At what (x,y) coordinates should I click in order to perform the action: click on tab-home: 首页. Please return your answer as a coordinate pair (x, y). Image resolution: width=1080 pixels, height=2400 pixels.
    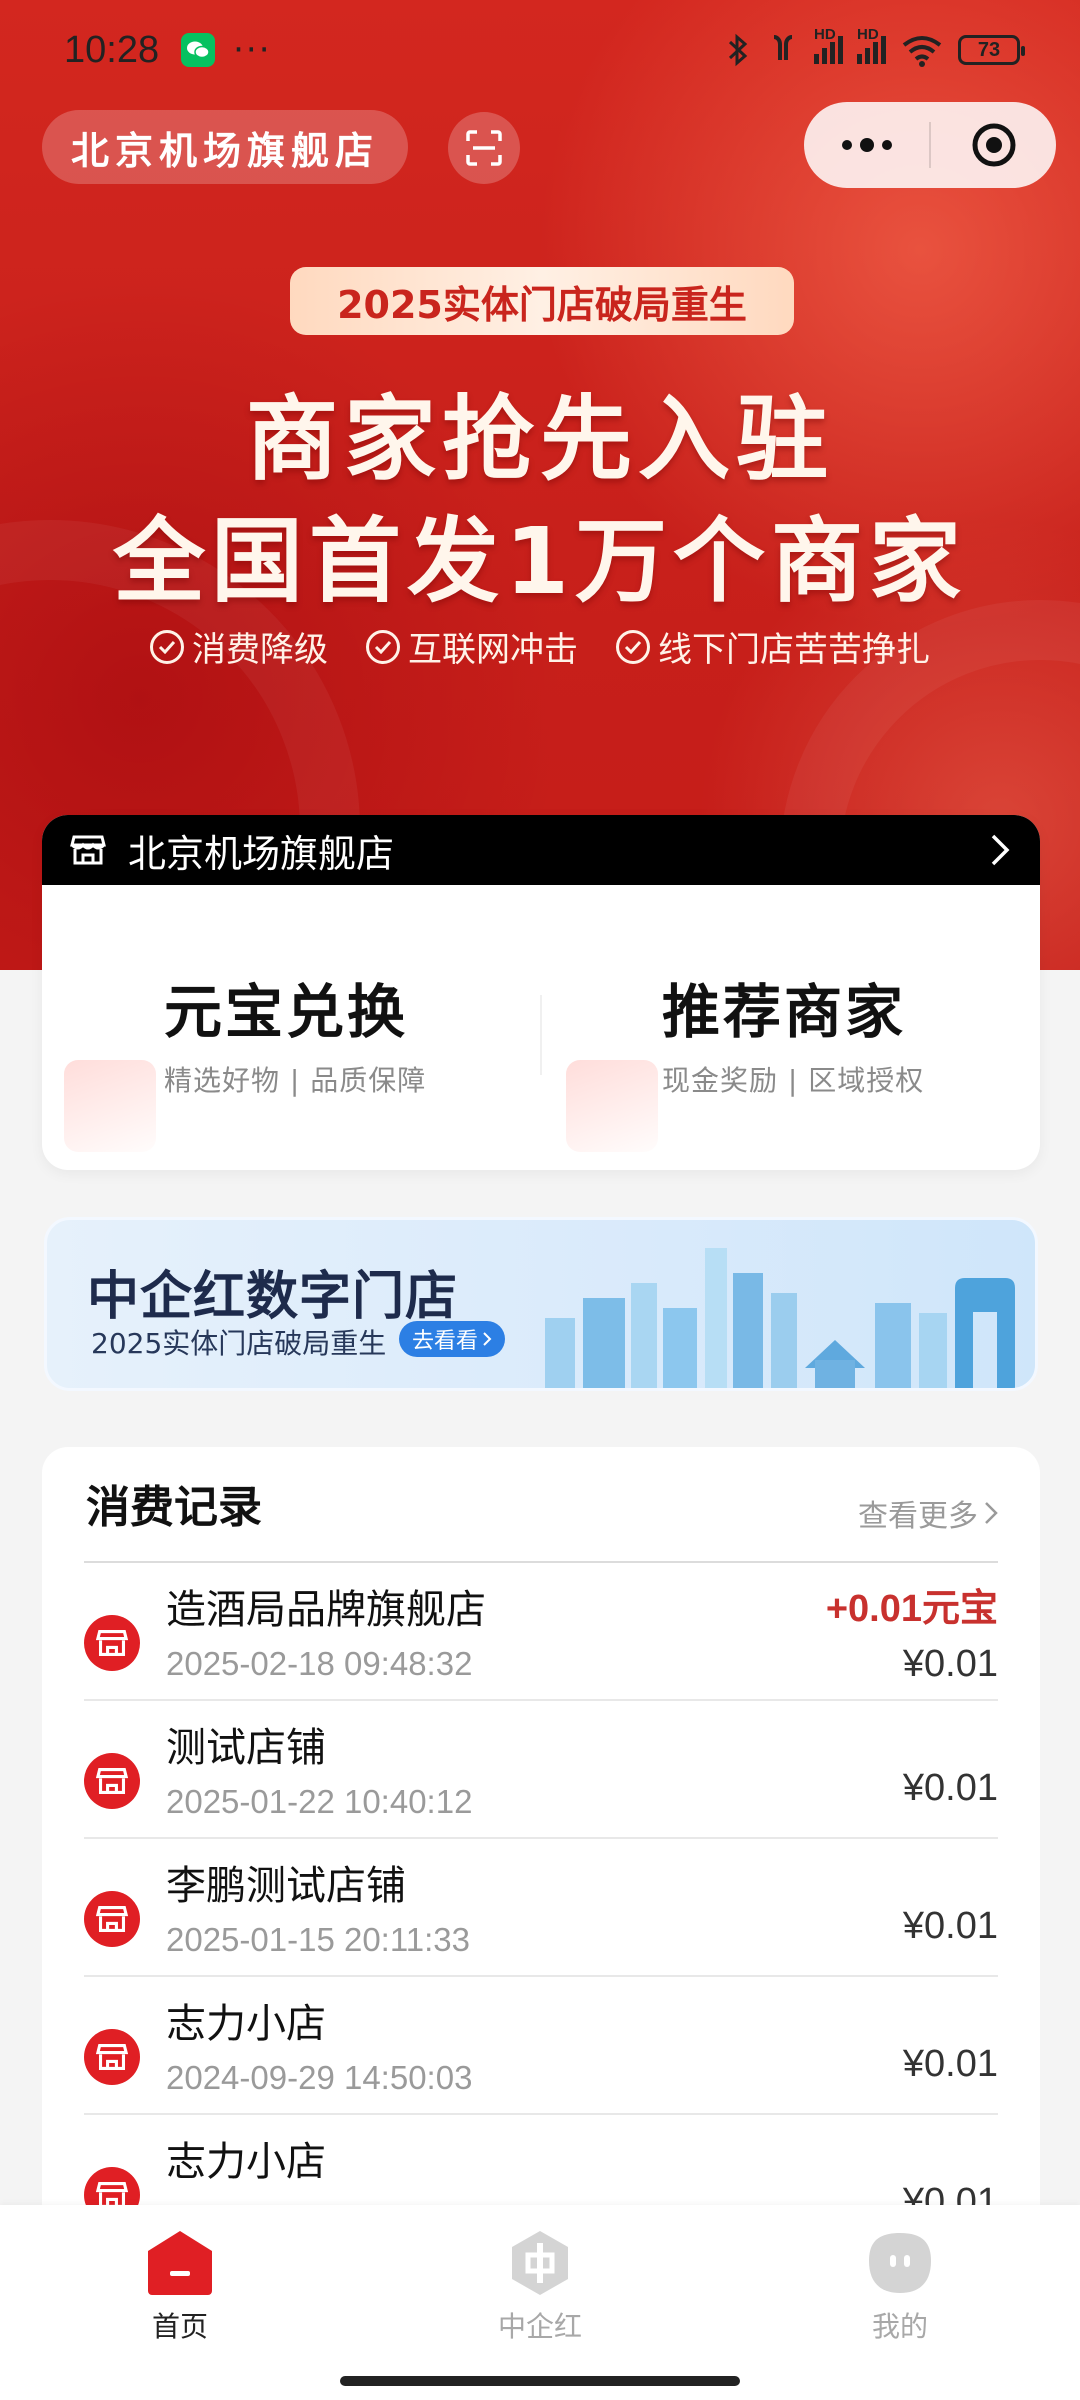
    Looking at the image, I should click on (180, 2287).